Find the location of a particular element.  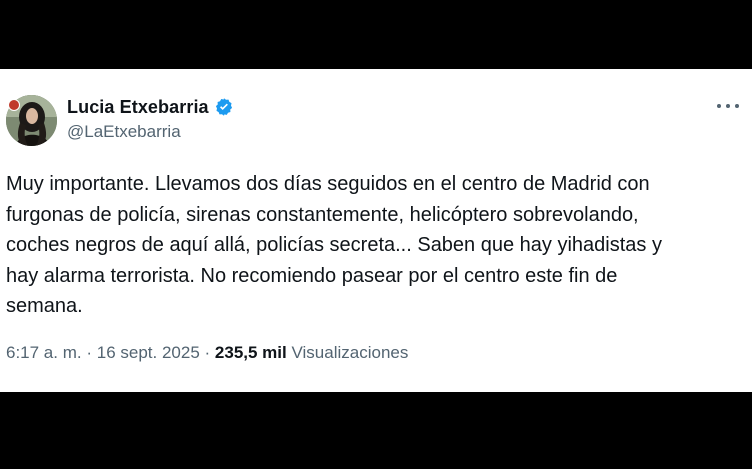

author-name-row: Lucia Etxebarria is located at coordinates (150, 107).